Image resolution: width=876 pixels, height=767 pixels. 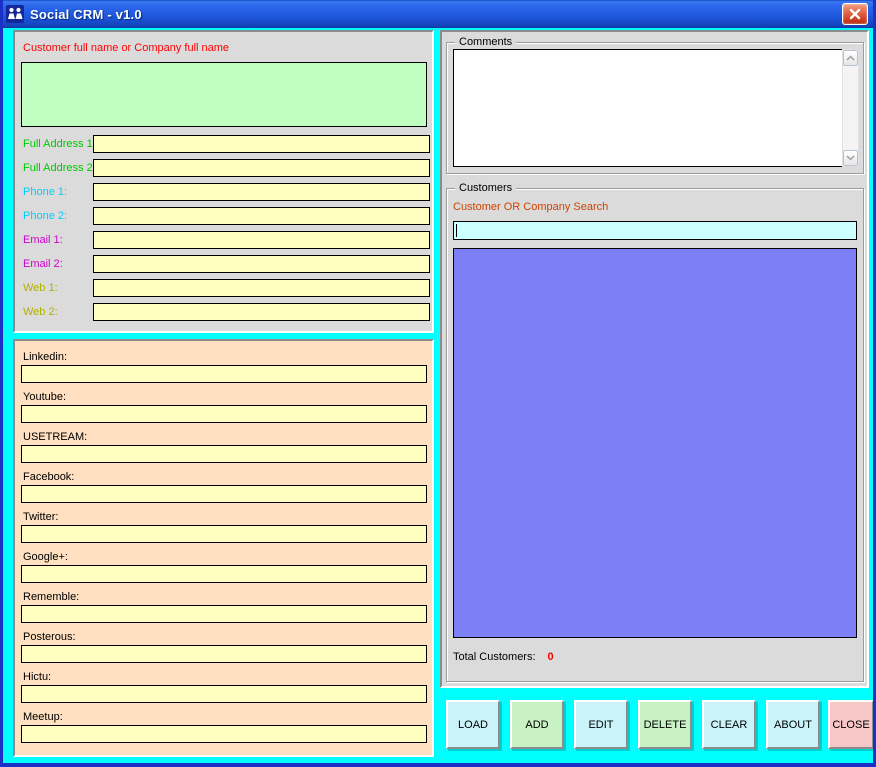 I want to click on field-row-phone-2: Phone 2:, so click(x=223, y=218).